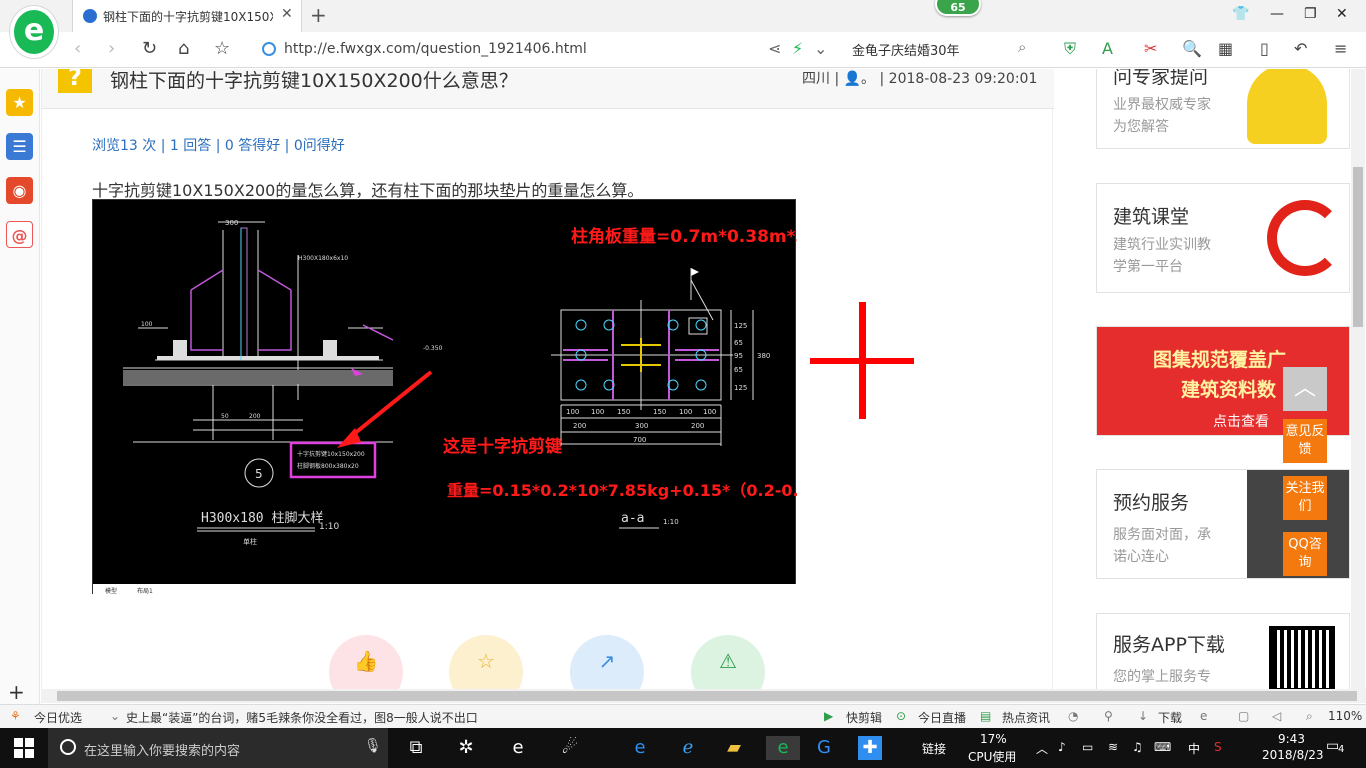  What do you see at coordinates (1345, 716) in the screenshot?
I see `zoom-level: 110%` at bounding box center [1345, 716].